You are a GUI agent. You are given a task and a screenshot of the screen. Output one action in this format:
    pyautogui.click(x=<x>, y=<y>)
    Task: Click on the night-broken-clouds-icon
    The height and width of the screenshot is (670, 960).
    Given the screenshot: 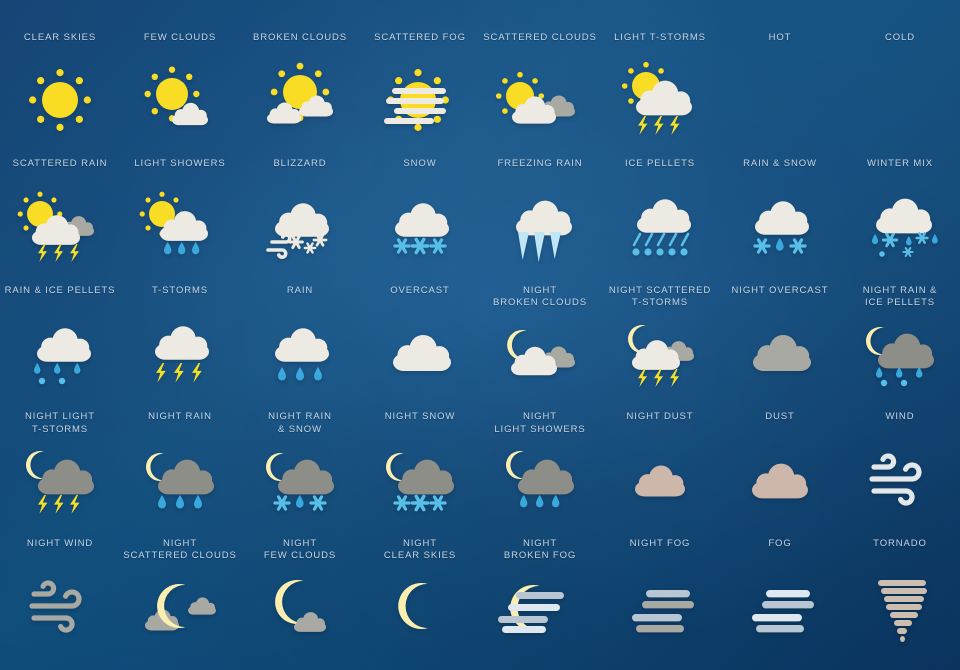 What is the action you would take?
    pyautogui.click(x=540, y=352)
    